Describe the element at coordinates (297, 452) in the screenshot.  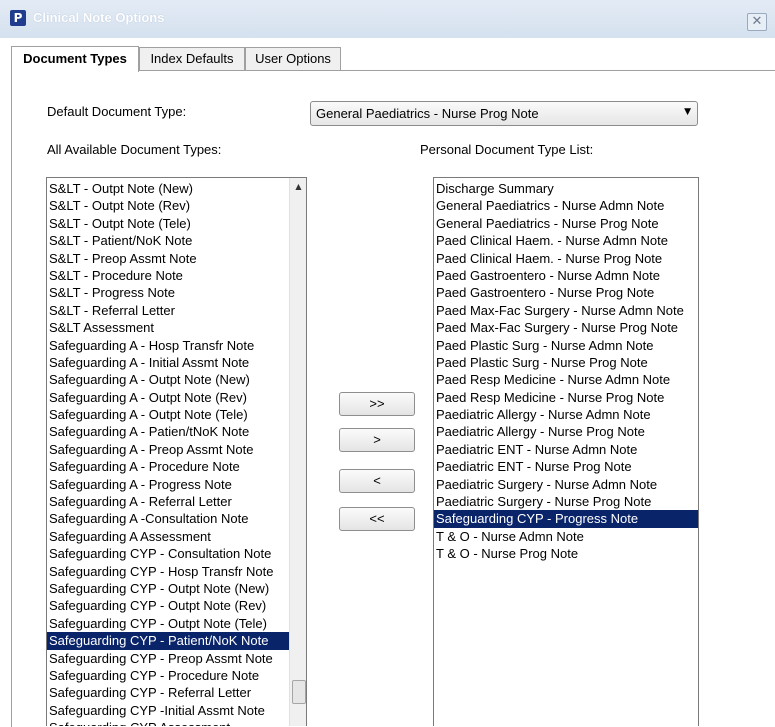
I see `available-list-scrollbar: ▲` at that location.